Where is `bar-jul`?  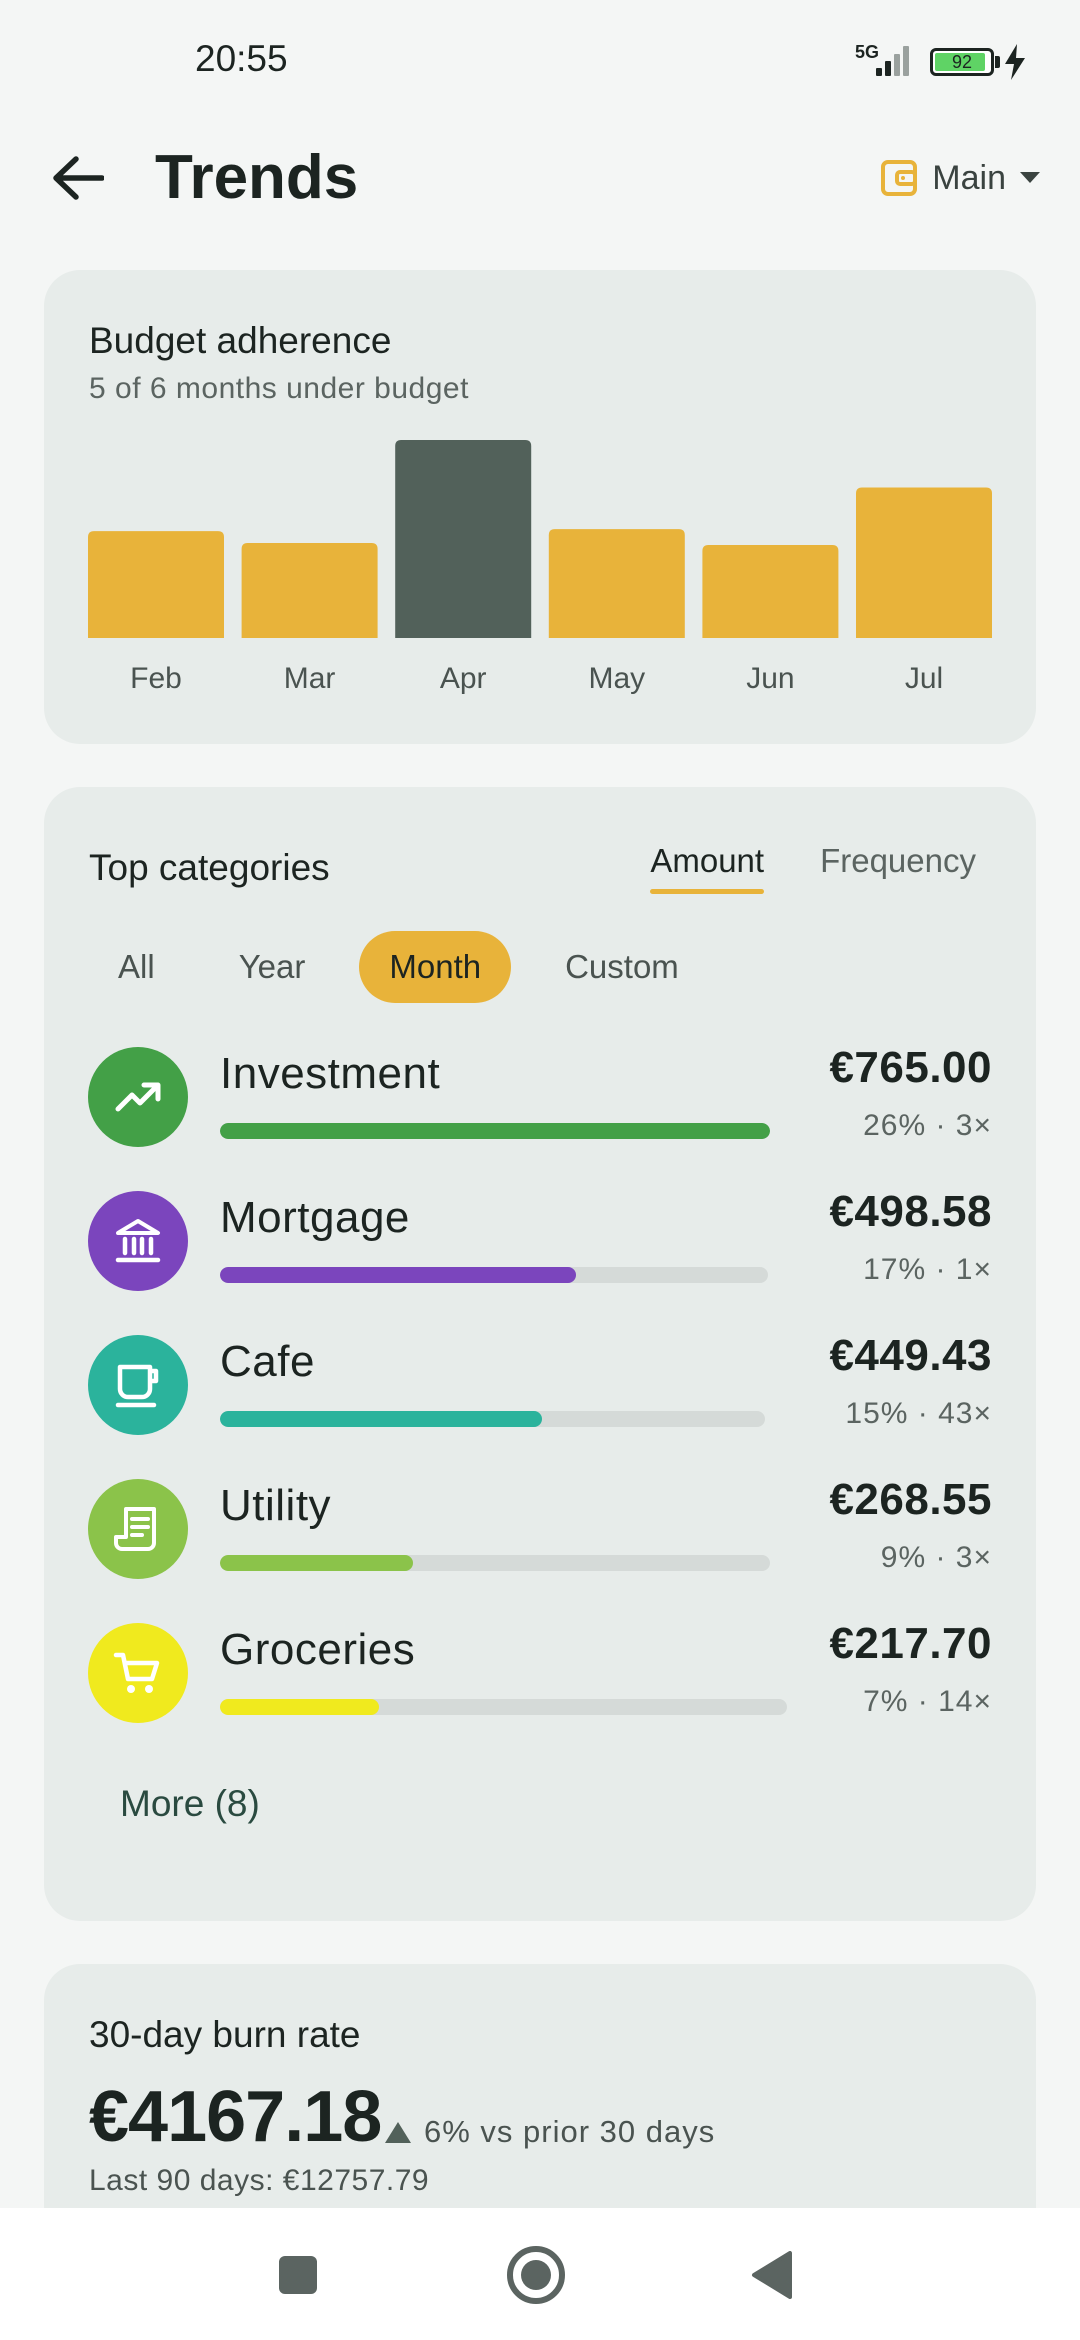 bar-jul is located at coordinates (924, 562).